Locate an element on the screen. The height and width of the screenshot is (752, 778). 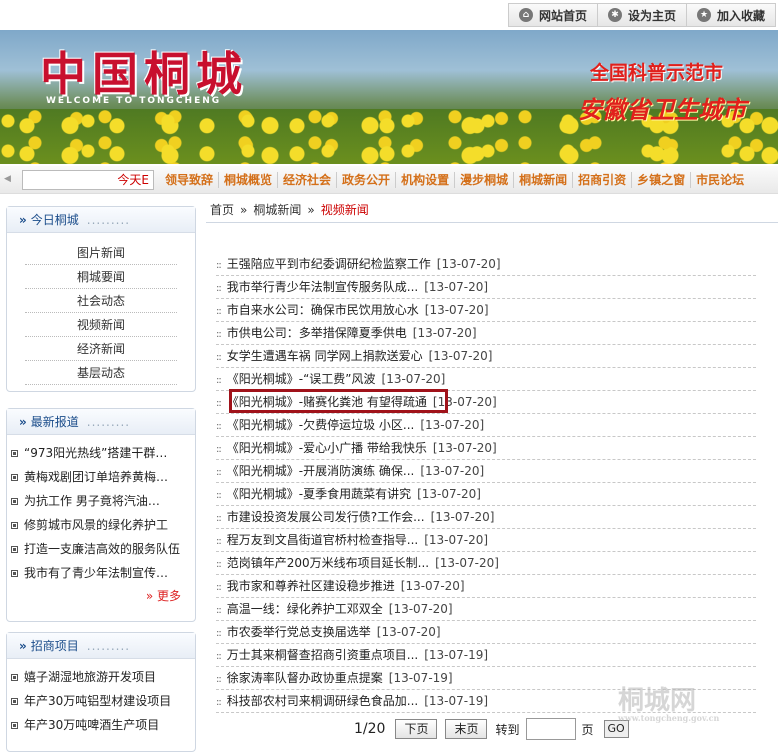
set-homepage-link: ✱ 设为主页 is located at coordinates (641, 15).